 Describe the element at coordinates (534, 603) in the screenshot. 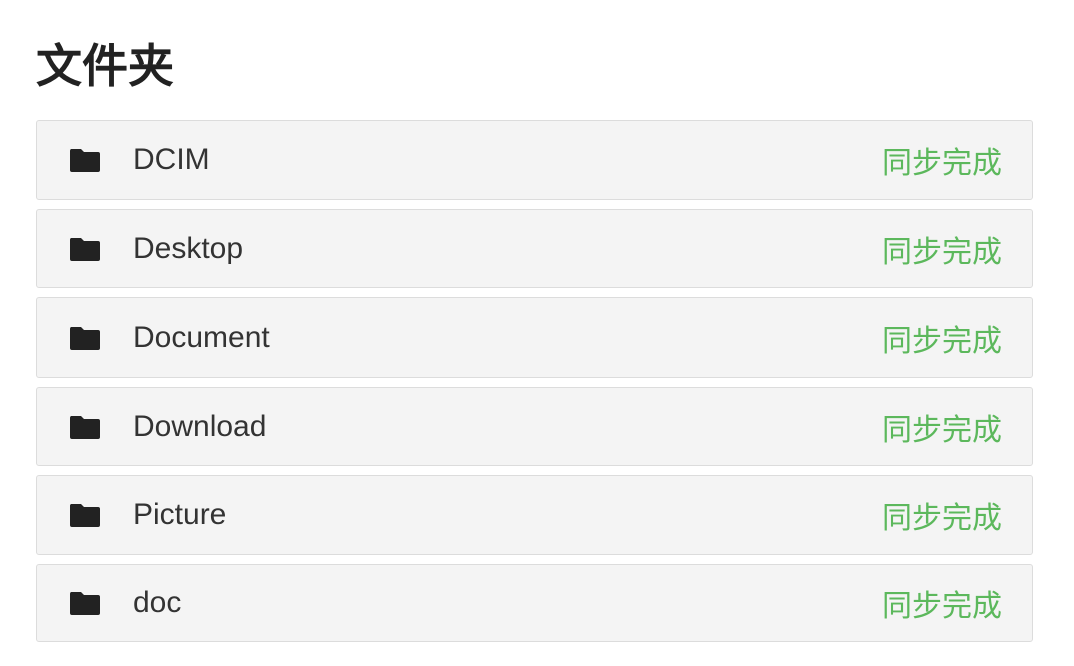

I see `folder-row-doc: doc 同步完成` at that location.